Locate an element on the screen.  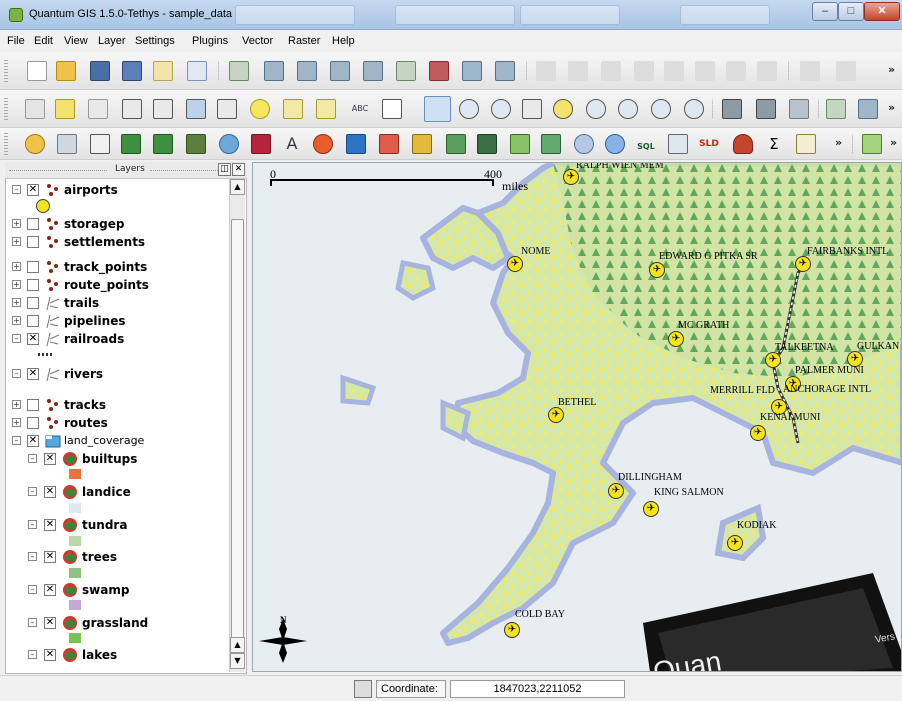
save-as-icon is located at coordinates (132, 71).